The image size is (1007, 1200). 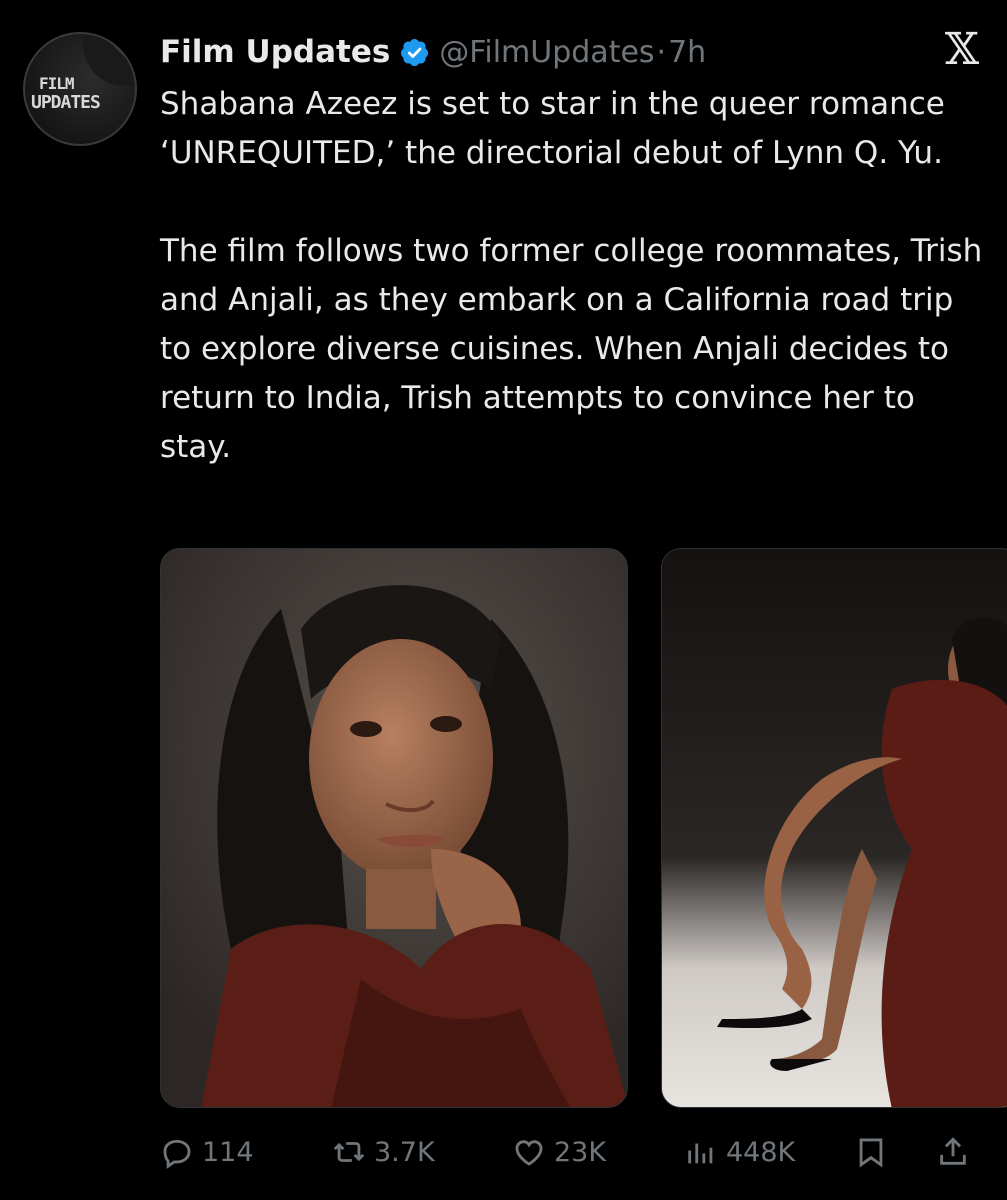 What do you see at coordinates (228, 1152) in the screenshot?
I see `reply-count: 114` at bounding box center [228, 1152].